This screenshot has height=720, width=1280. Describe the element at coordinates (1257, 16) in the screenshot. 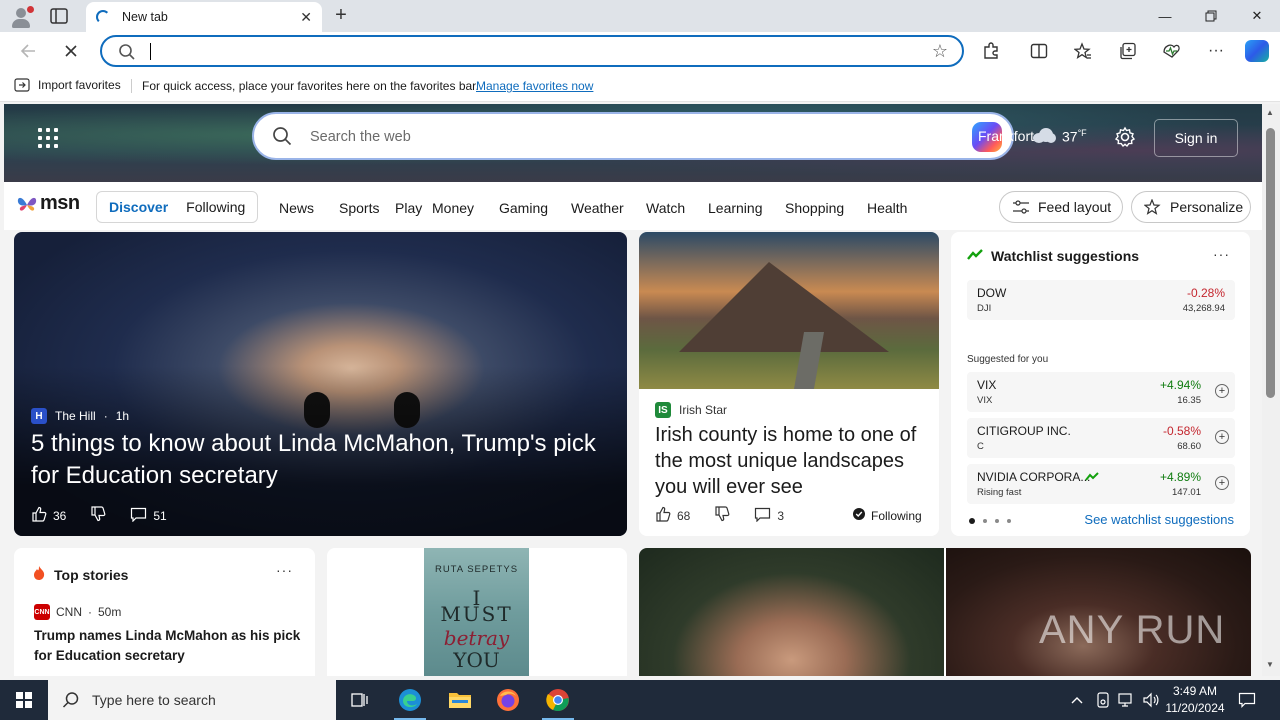

I see `close-window-button: ✕` at that location.